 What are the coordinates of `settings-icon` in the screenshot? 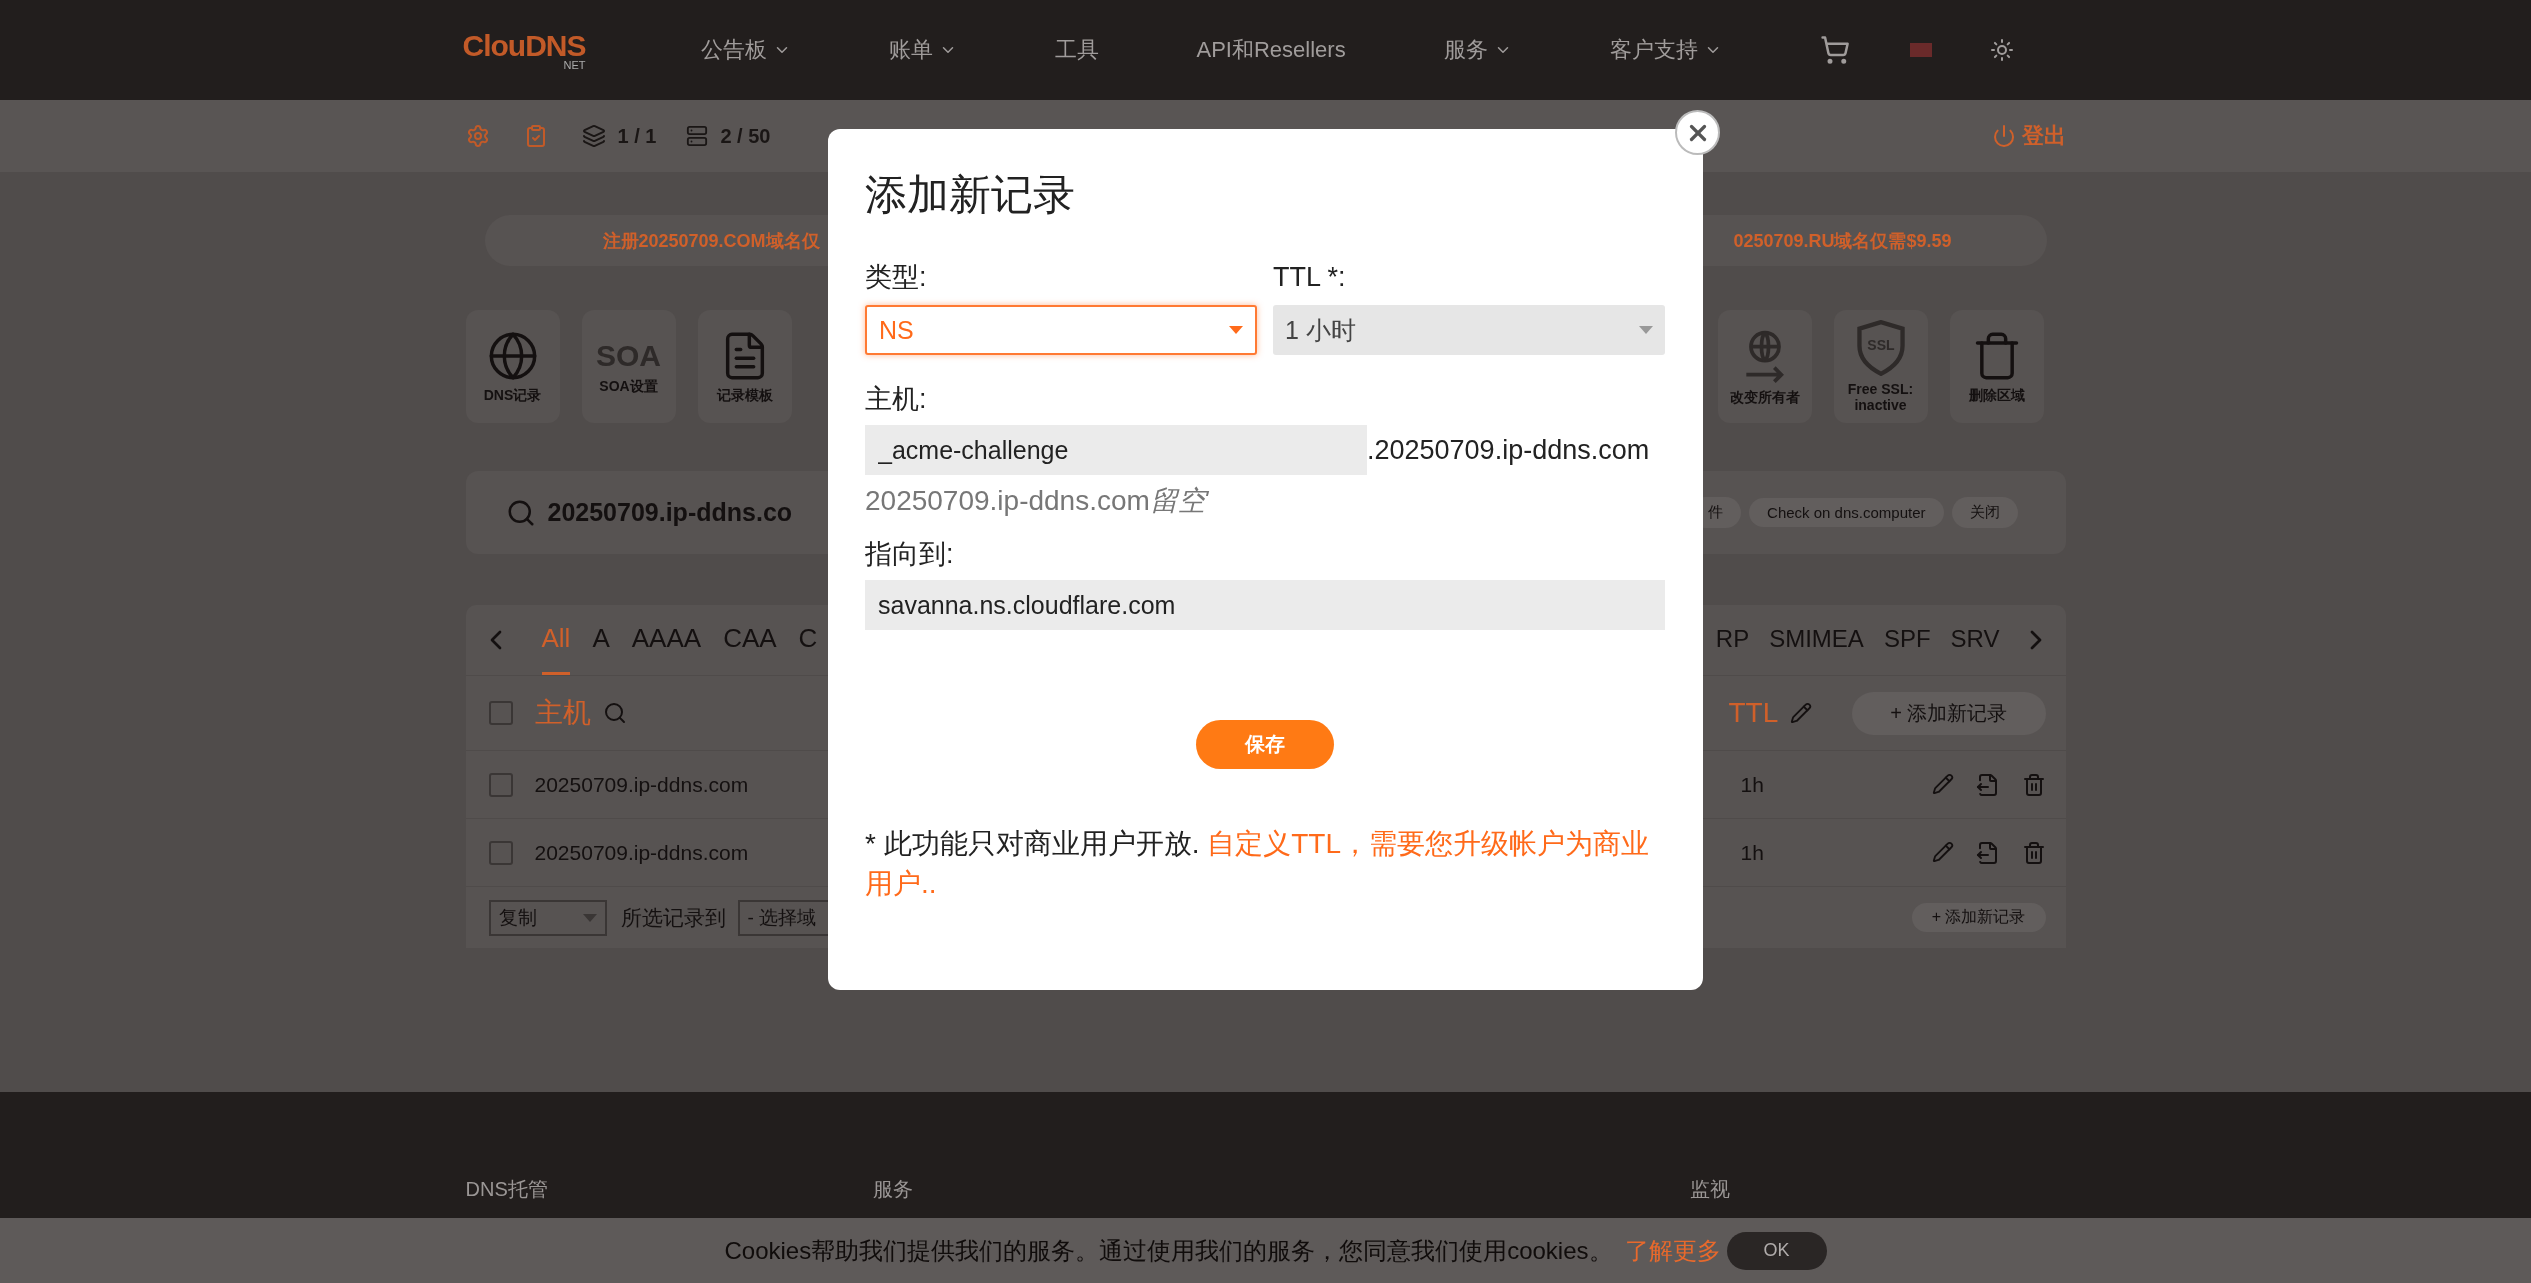 It's located at (477, 136).